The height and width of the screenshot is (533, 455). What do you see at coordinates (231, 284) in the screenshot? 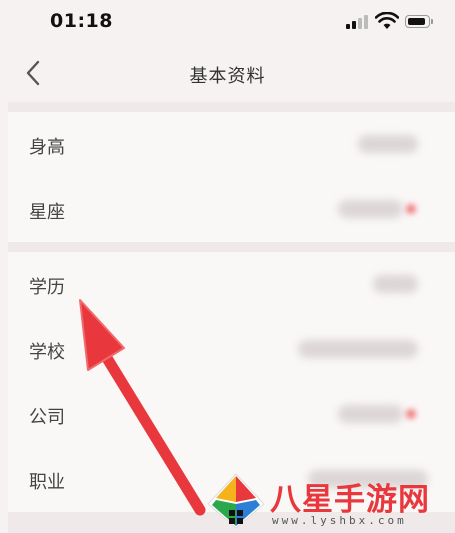
I see `profile-row-education: 学历` at bounding box center [231, 284].